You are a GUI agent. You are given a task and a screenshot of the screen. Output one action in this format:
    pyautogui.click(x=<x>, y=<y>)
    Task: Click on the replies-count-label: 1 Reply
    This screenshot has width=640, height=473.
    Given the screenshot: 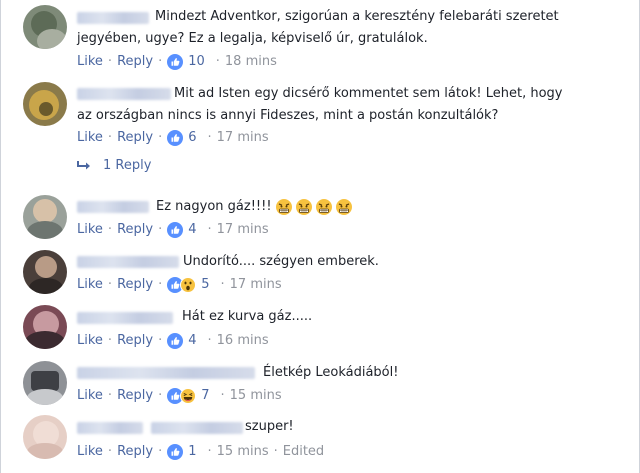 What is the action you would take?
    pyautogui.click(x=127, y=165)
    